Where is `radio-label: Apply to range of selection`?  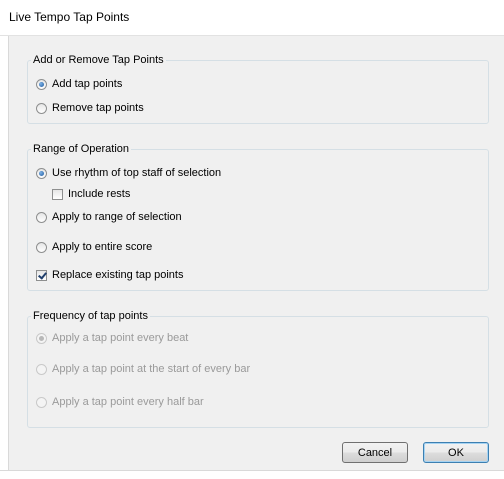
radio-label: Apply to range of selection is located at coordinates (117, 217).